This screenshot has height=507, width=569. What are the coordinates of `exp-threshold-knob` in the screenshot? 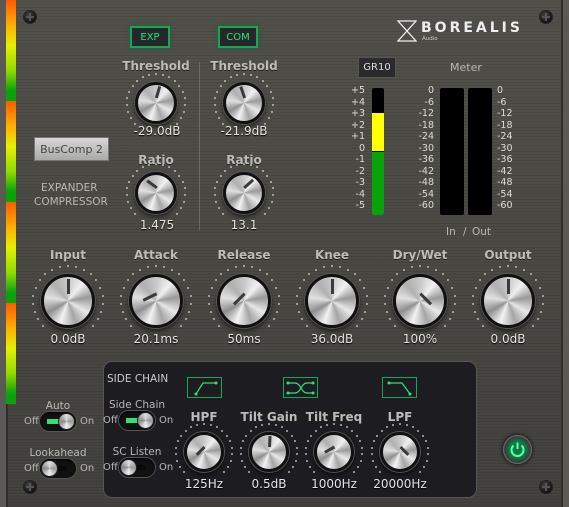 It's located at (156, 103).